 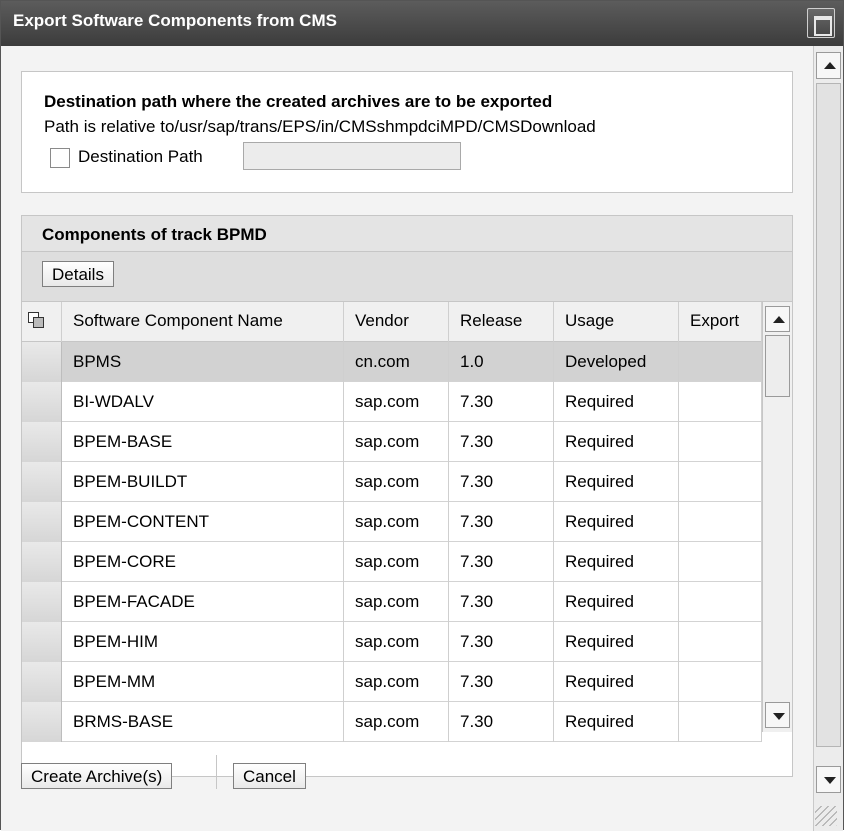 I want to click on destination-path-checkbox, so click(x=60, y=158).